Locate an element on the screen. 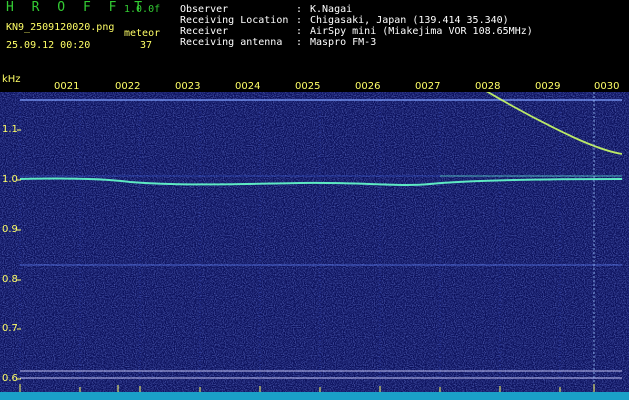  x-tick-label: 0027 is located at coordinates (428, 86).